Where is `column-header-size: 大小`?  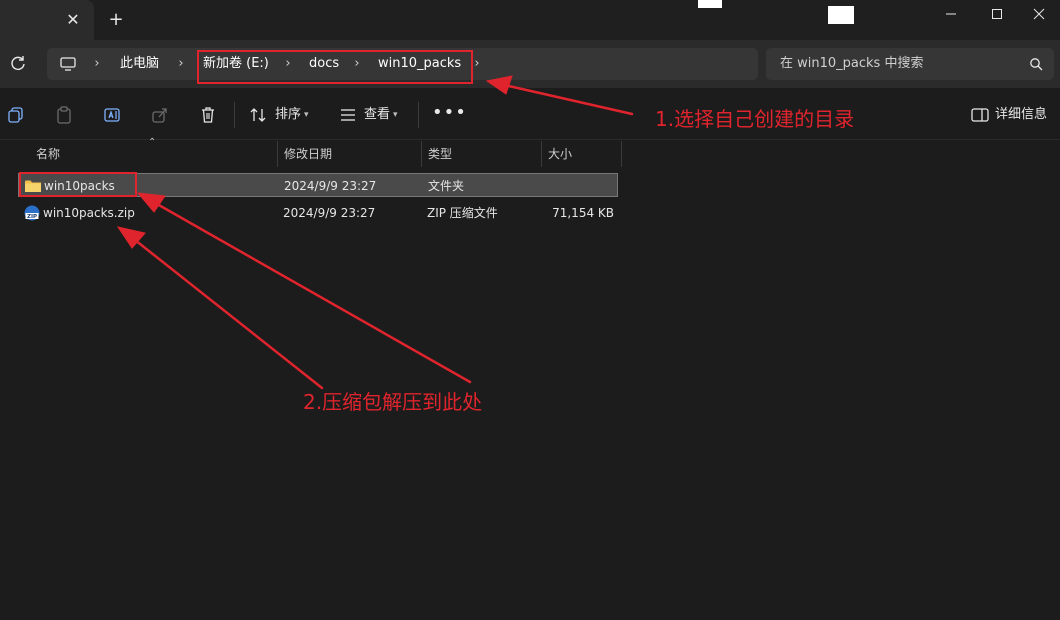 column-header-size: 大小 is located at coordinates (560, 154).